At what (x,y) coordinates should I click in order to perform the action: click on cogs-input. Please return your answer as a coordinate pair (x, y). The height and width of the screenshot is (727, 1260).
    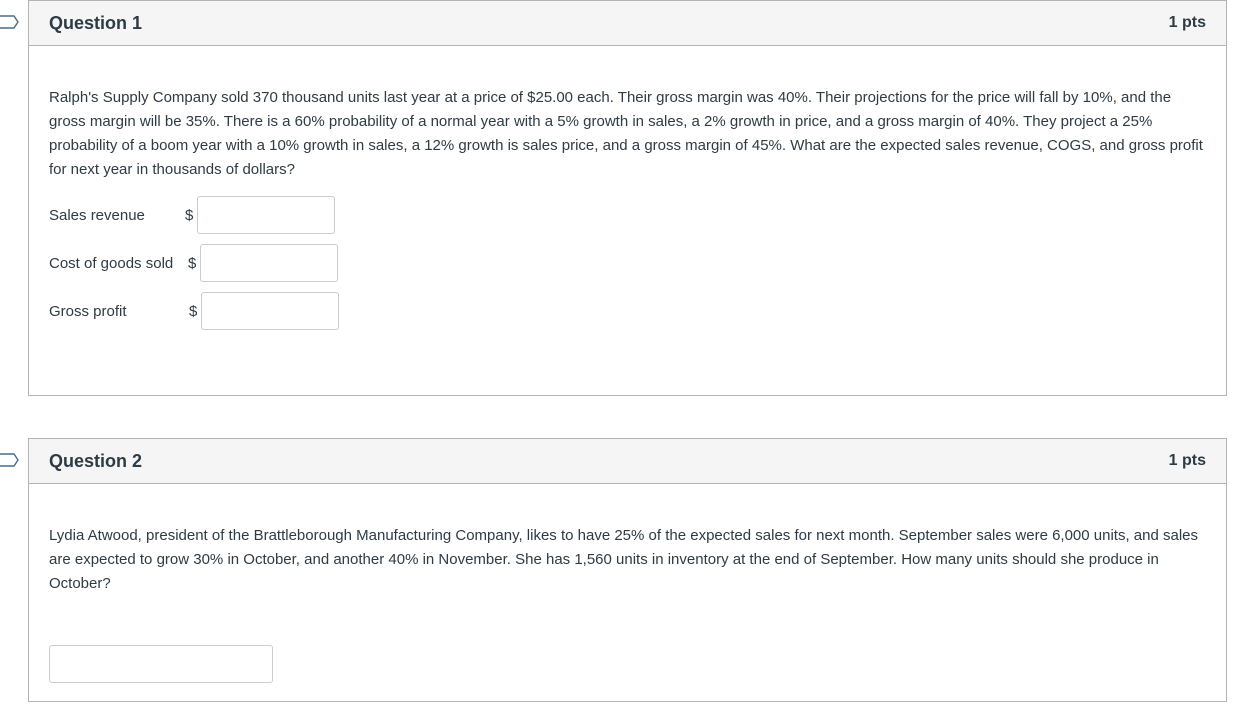
    Looking at the image, I should click on (269, 263).